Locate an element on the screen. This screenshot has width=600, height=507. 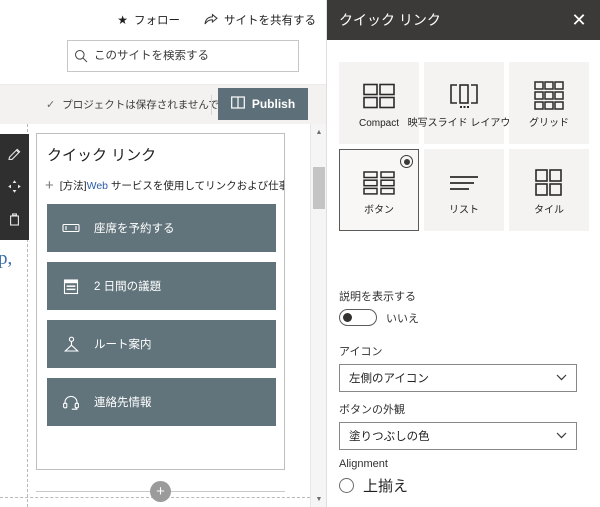
star-icon: ★ is located at coordinates (122, 20).